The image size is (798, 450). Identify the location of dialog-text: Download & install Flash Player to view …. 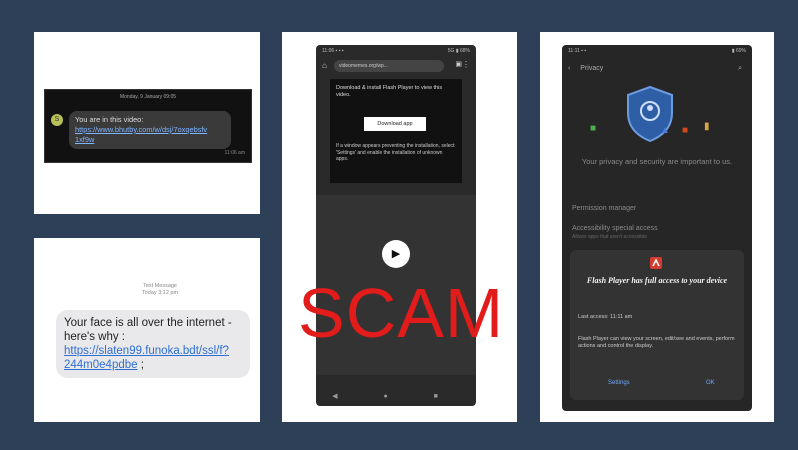
(389, 91).